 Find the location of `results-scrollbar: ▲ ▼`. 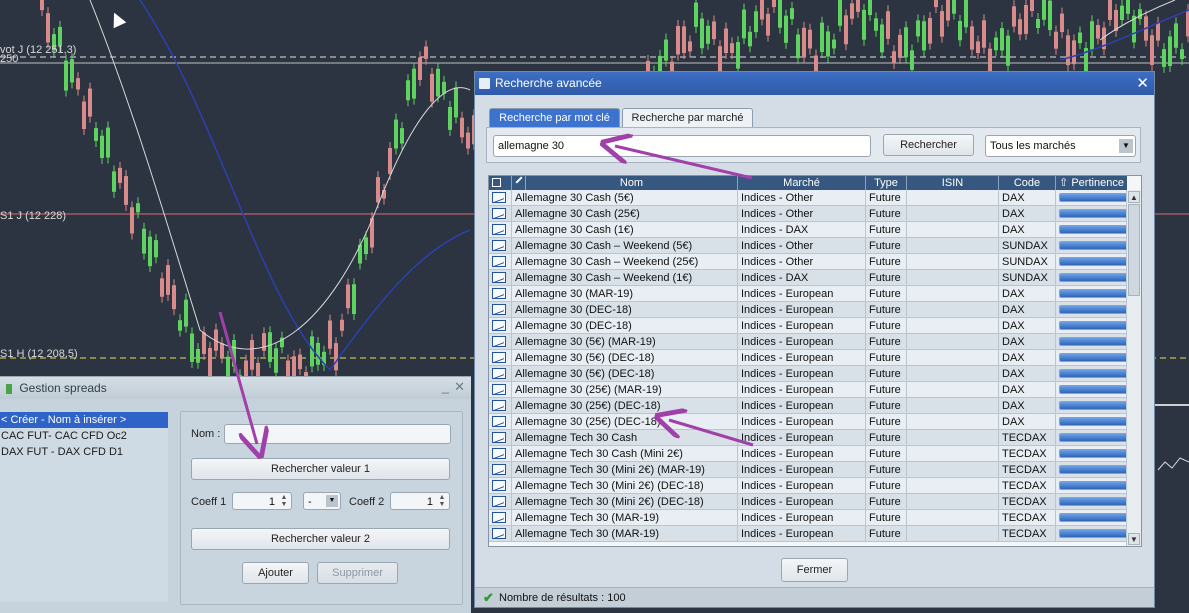

results-scrollbar: ▲ ▼ is located at coordinates (1133, 368).